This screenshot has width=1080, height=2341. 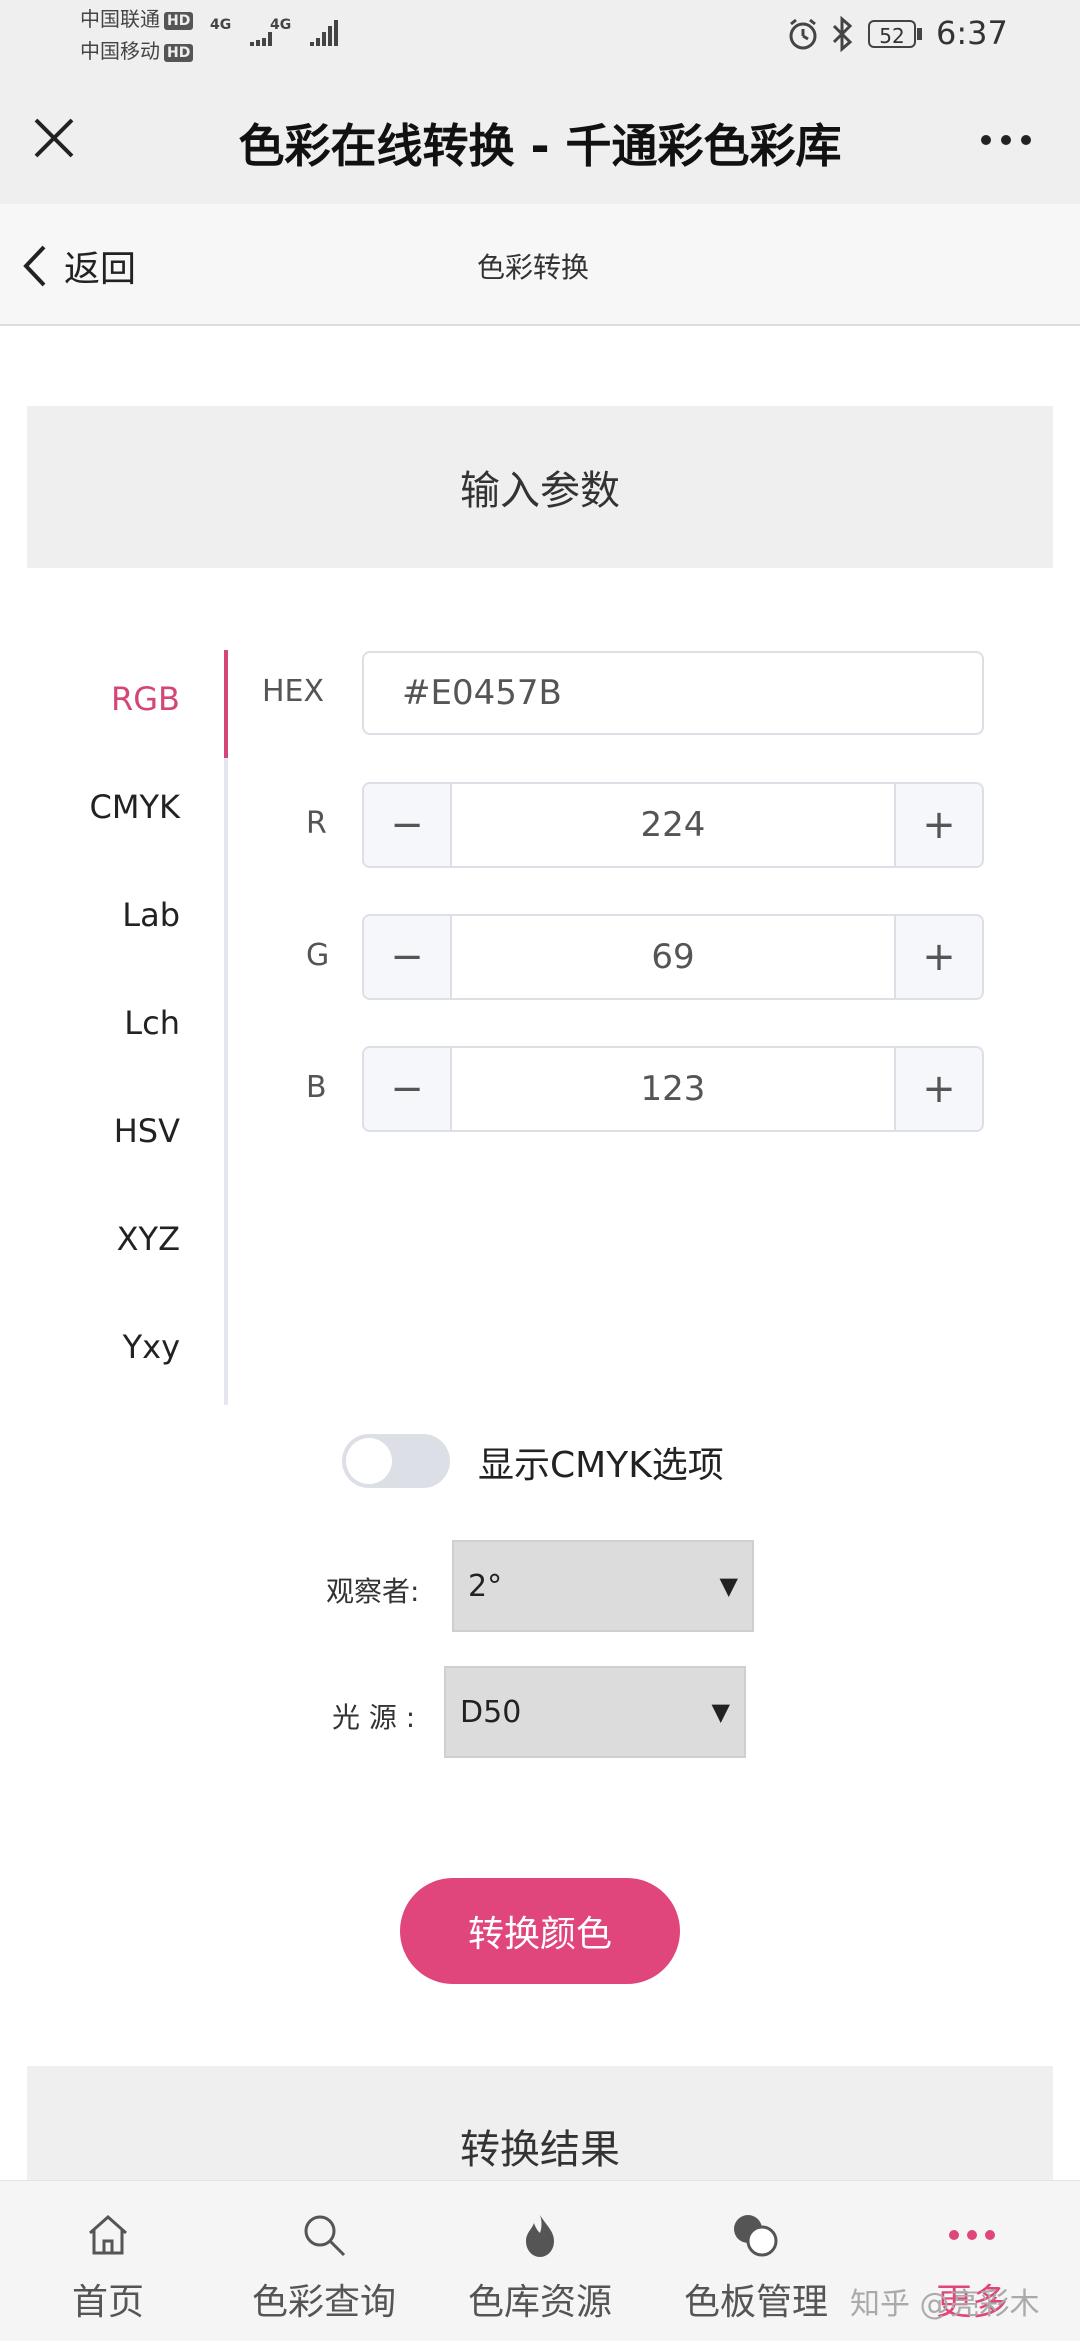 I want to click on r-stepper: − 224 +, so click(x=673, y=825).